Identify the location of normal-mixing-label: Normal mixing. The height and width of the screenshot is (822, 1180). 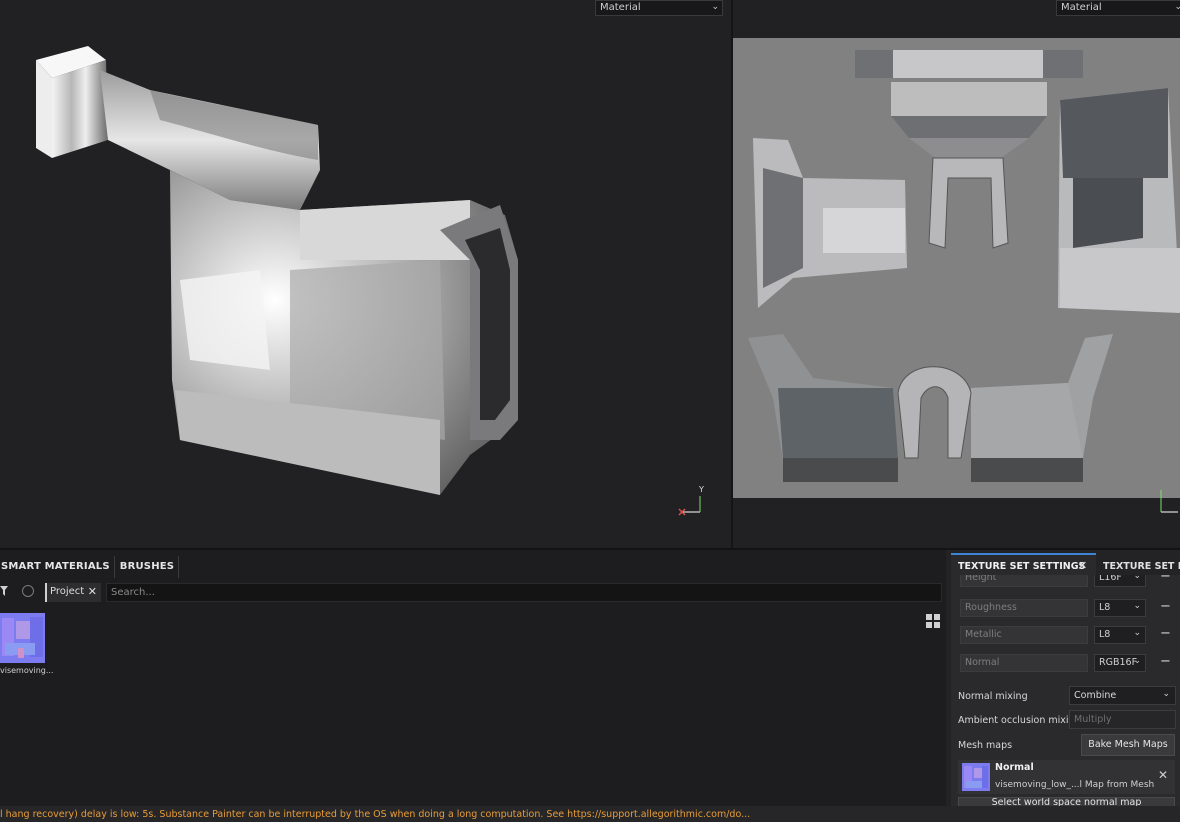
(993, 696).